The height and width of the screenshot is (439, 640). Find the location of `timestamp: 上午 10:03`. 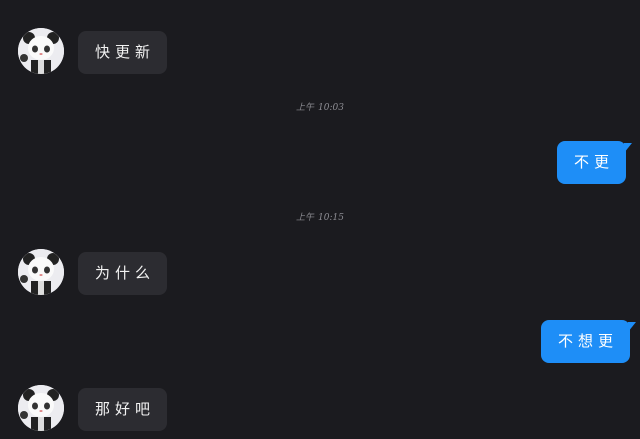

timestamp: 上午 10:03 is located at coordinates (320, 106).